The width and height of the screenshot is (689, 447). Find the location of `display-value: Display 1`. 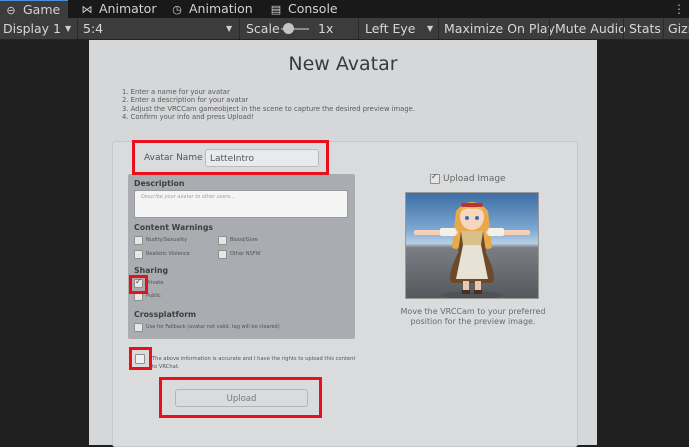

display-value: Display 1 is located at coordinates (32, 28).